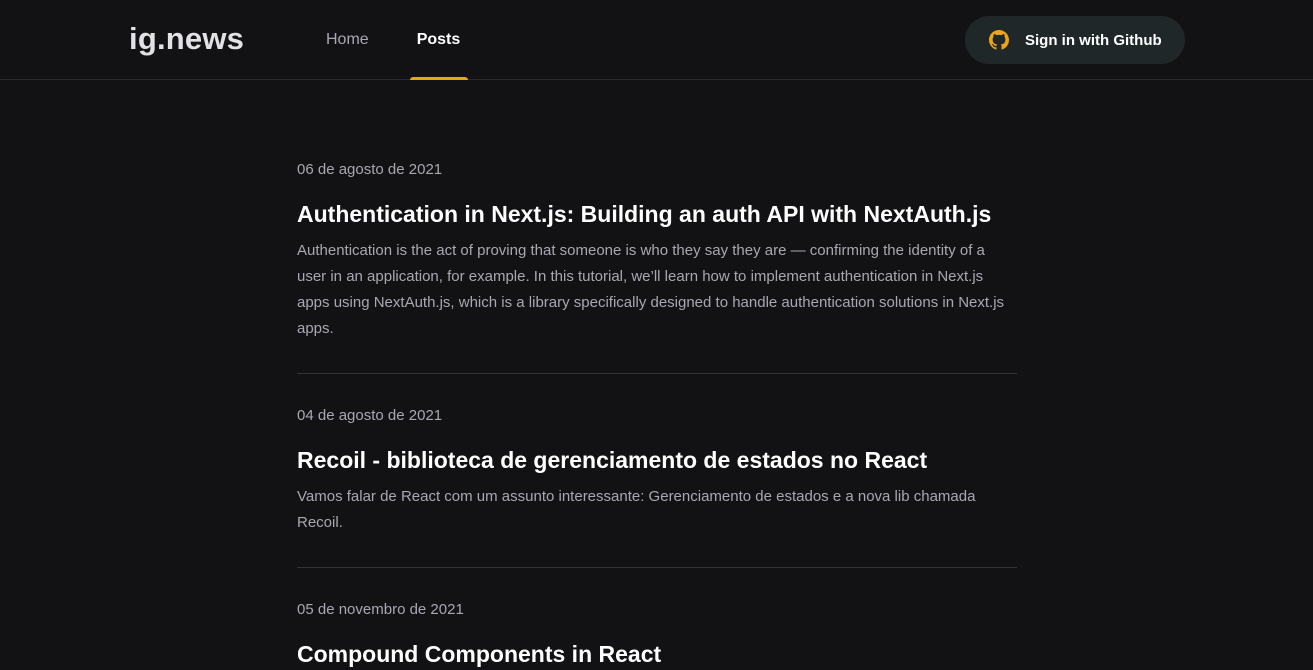 Image resolution: width=1313 pixels, height=670 pixels. What do you see at coordinates (397, 40) in the screenshot?
I see `main-nav: Home Posts` at bounding box center [397, 40].